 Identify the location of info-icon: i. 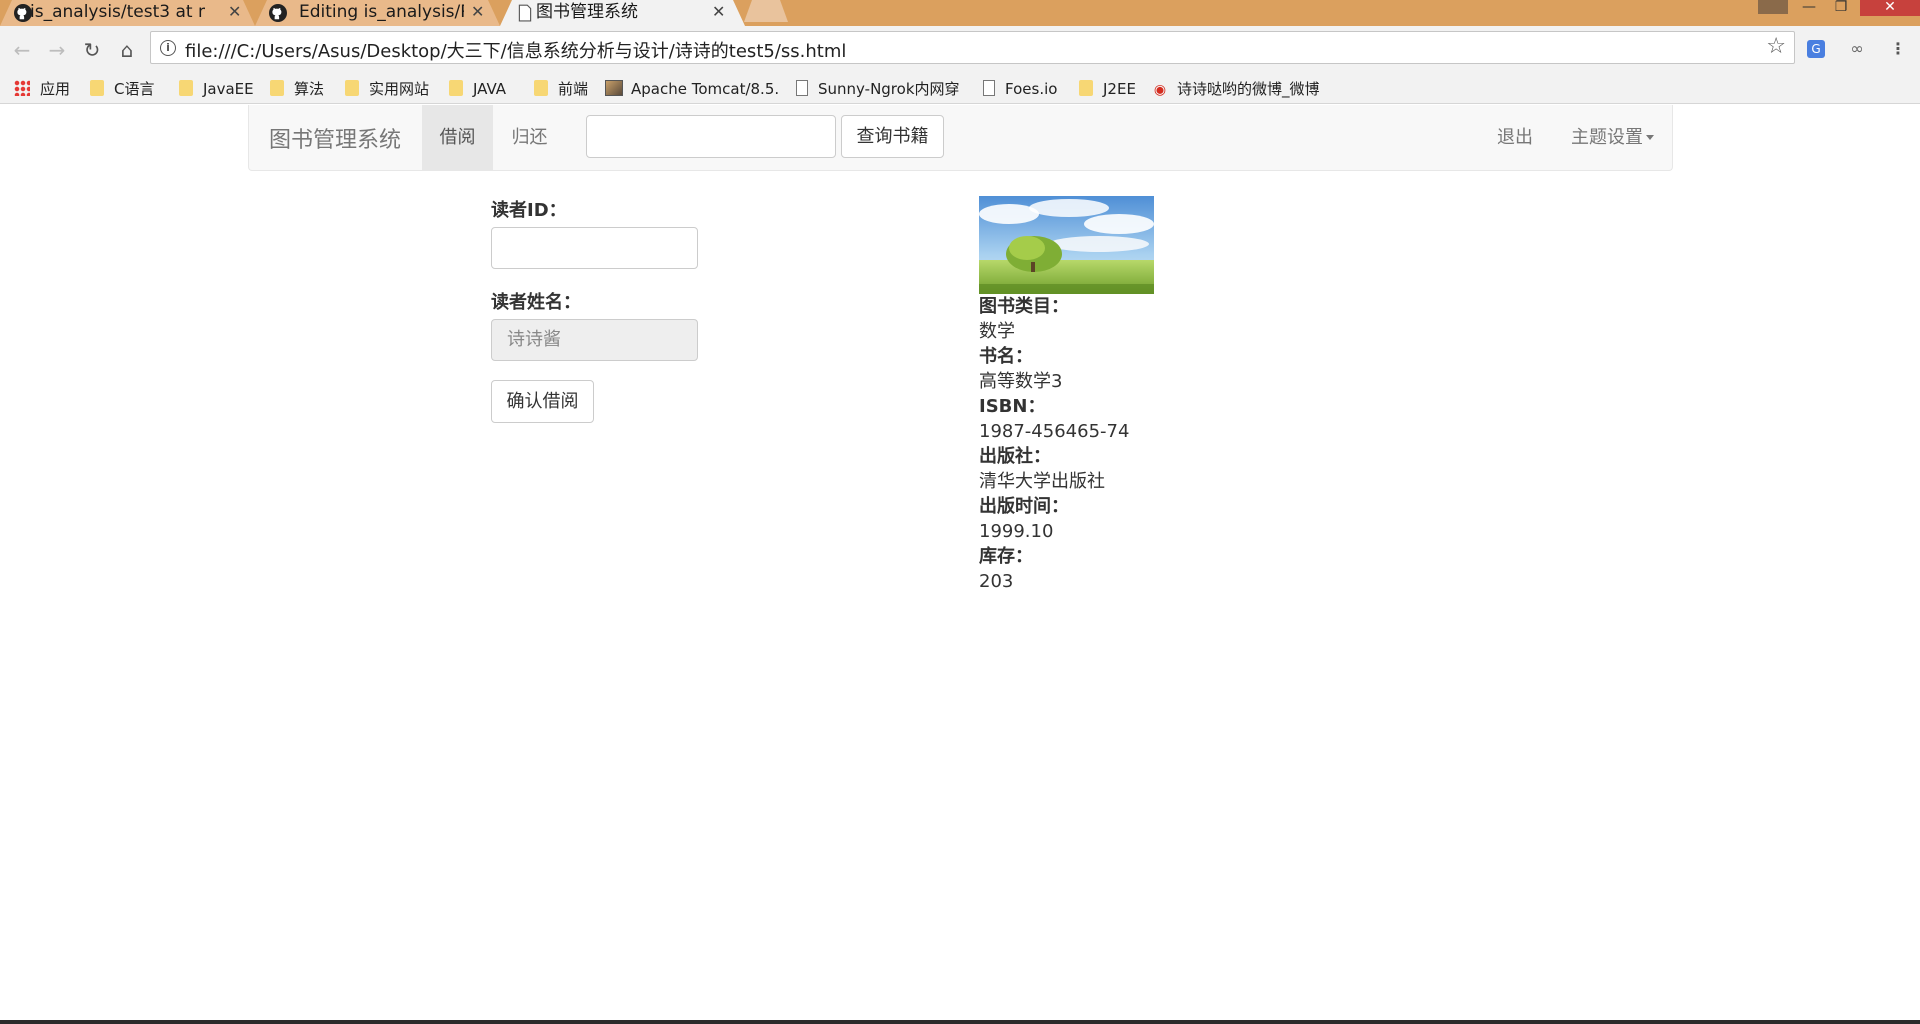
(168, 48).